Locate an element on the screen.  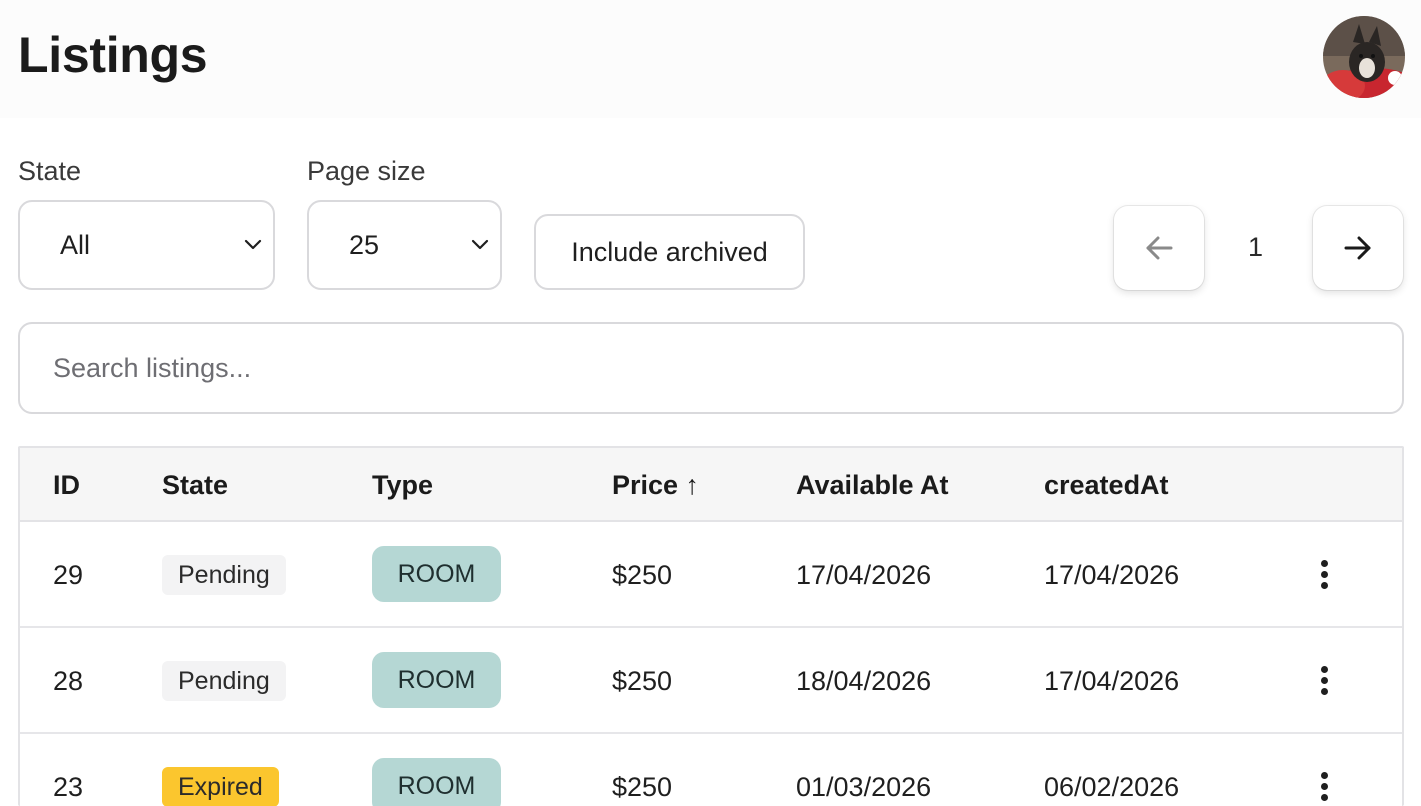
arrow-left-icon is located at coordinates (1159, 248).